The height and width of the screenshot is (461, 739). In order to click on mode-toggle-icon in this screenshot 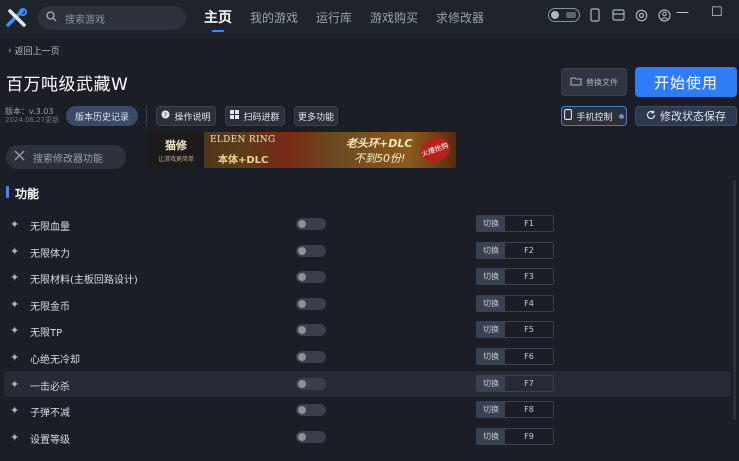, I will do `click(564, 15)`.